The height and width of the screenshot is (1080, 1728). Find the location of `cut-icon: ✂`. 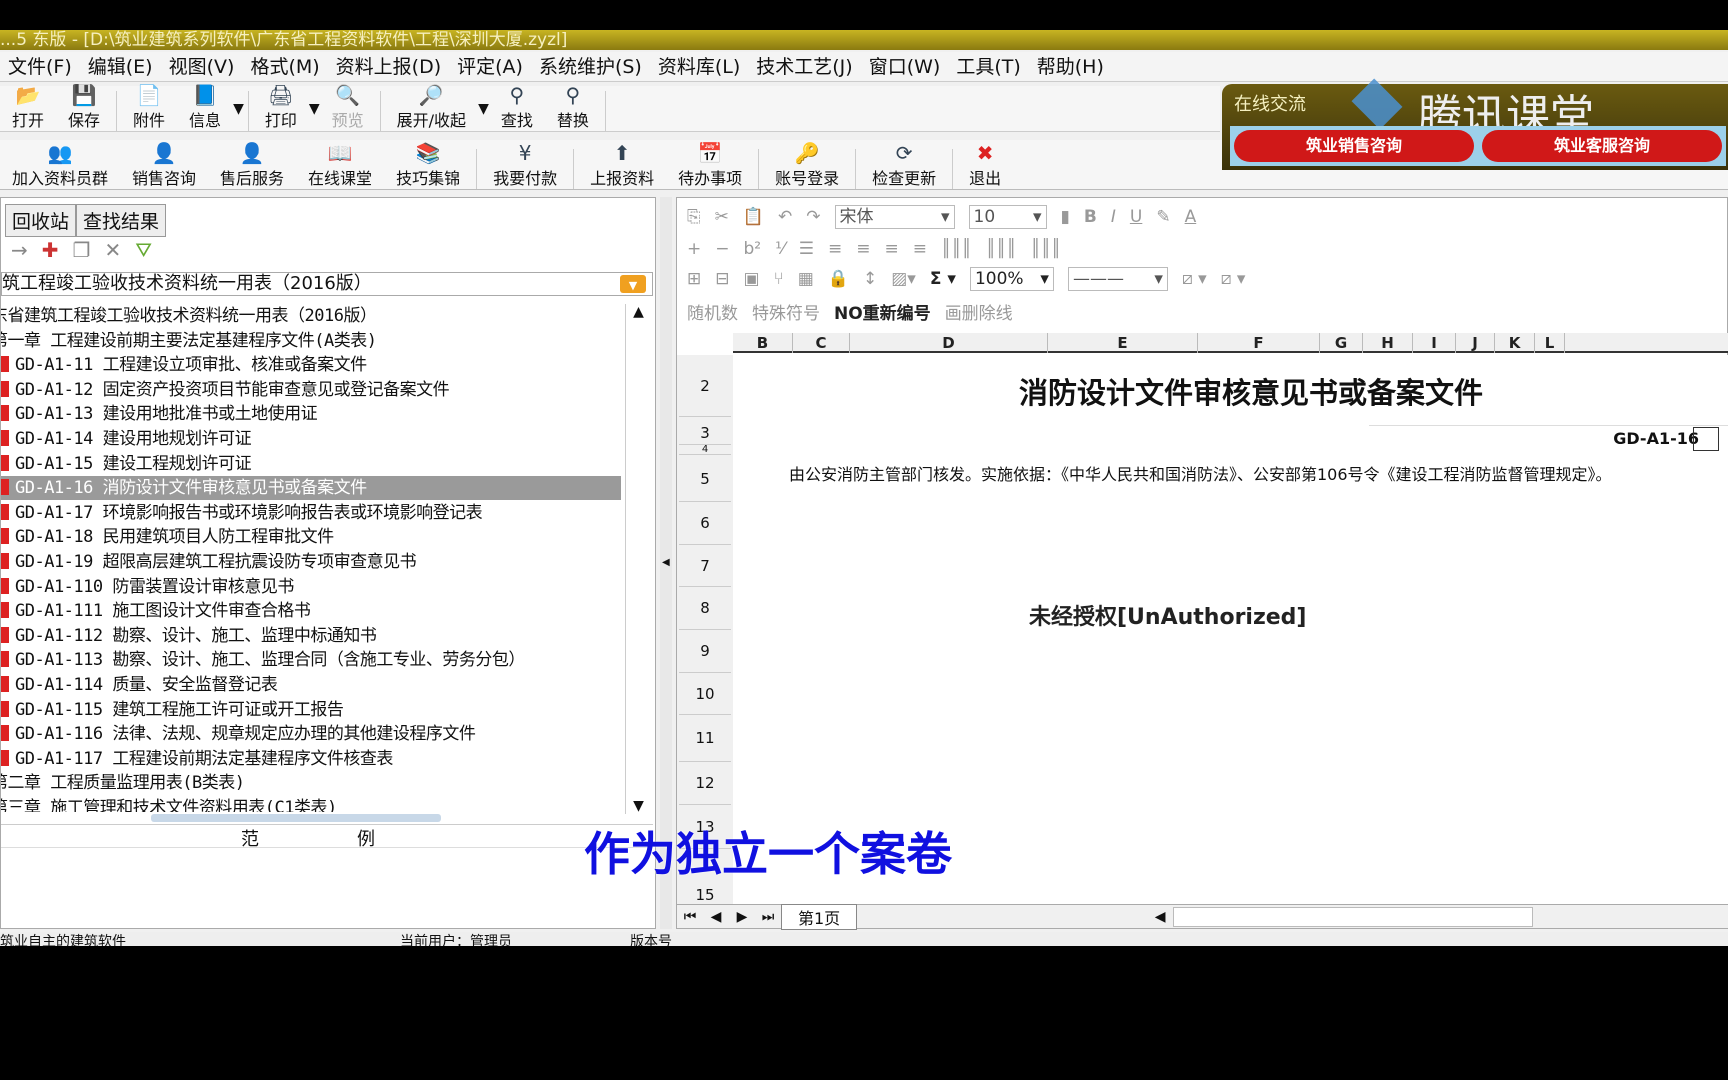

cut-icon: ✂ is located at coordinates (722, 217).